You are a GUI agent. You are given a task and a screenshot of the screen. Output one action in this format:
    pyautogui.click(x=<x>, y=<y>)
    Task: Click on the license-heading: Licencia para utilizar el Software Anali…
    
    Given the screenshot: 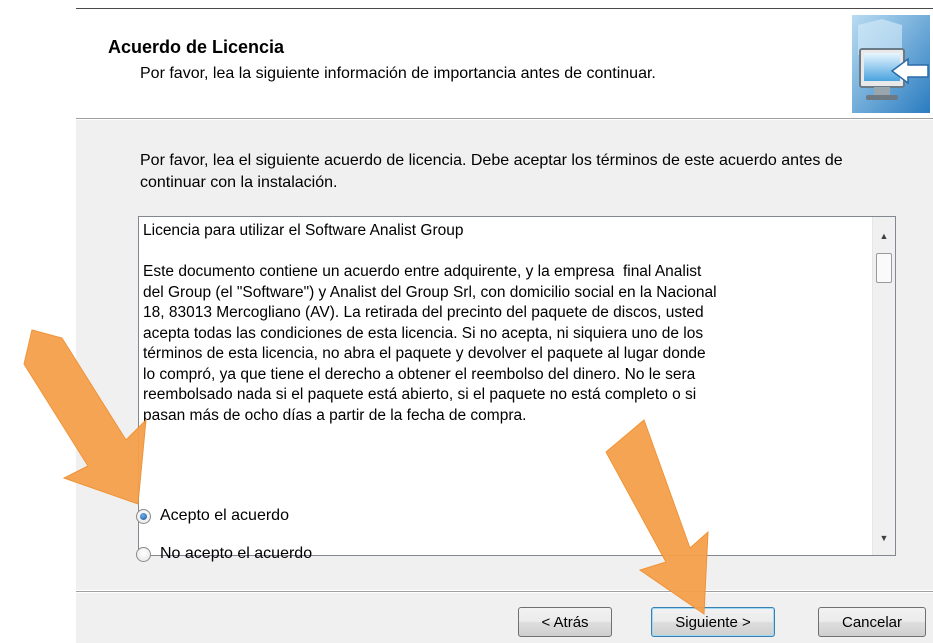 What is the action you would take?
    pyautogui.click(x=303, y=230)
    